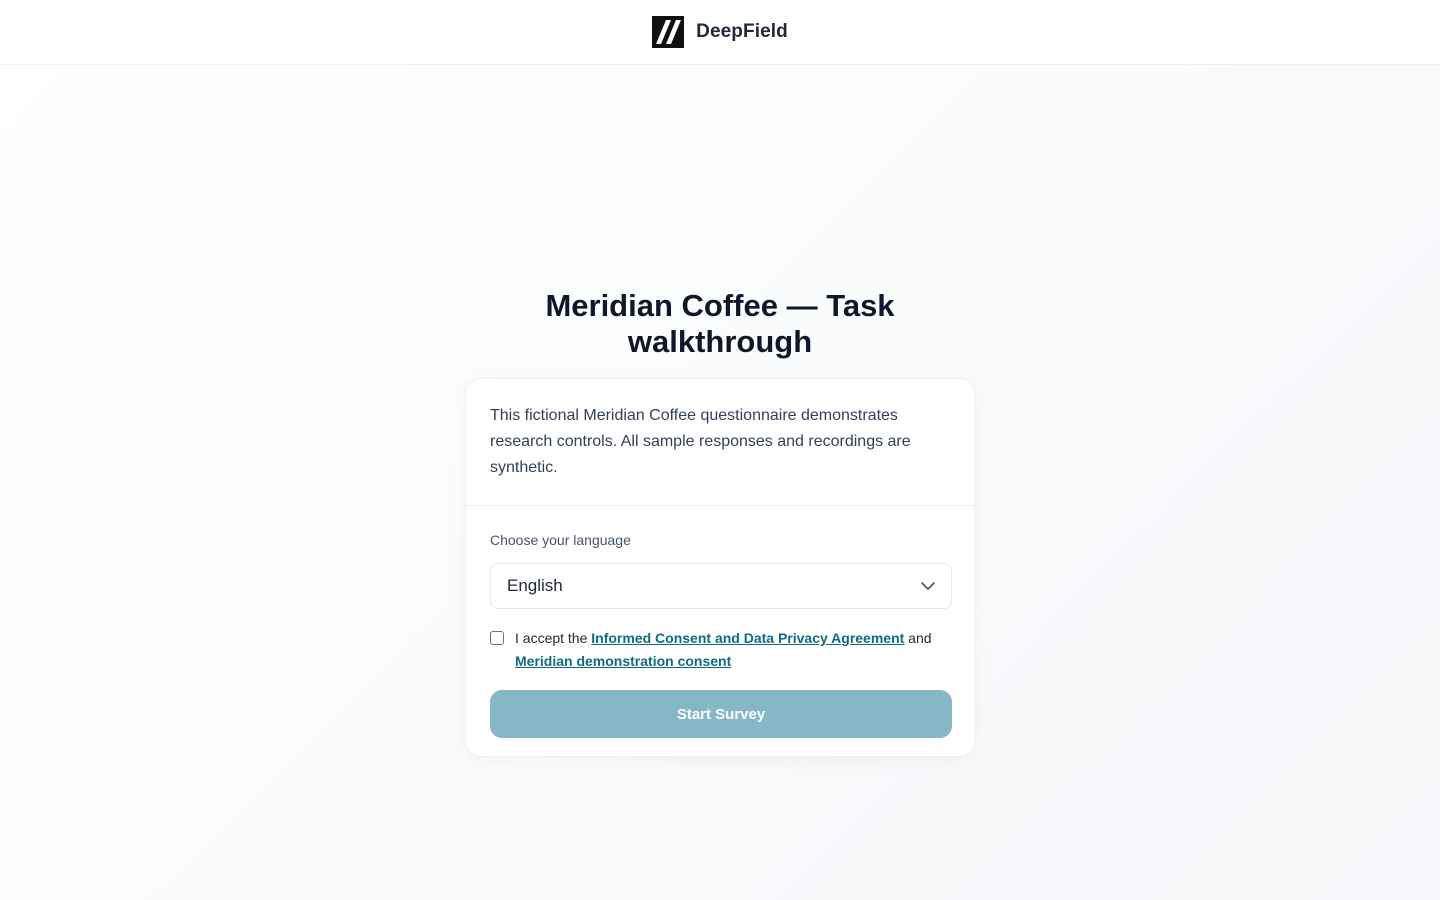 Image resolution: width=1440 pixels, height=900 pixels. What do you see at coordinates (721, 586) in the screenshot?
I see `language-select: English` at bounding box center [721, 586].